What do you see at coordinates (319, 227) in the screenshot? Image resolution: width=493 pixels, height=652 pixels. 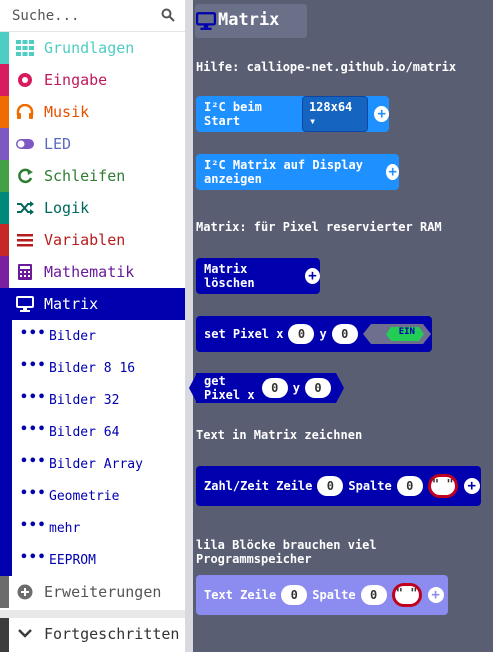 I see `section-label-ram: Matrix: für Pixel reservierter RAM` at bounding box center [319, 227].